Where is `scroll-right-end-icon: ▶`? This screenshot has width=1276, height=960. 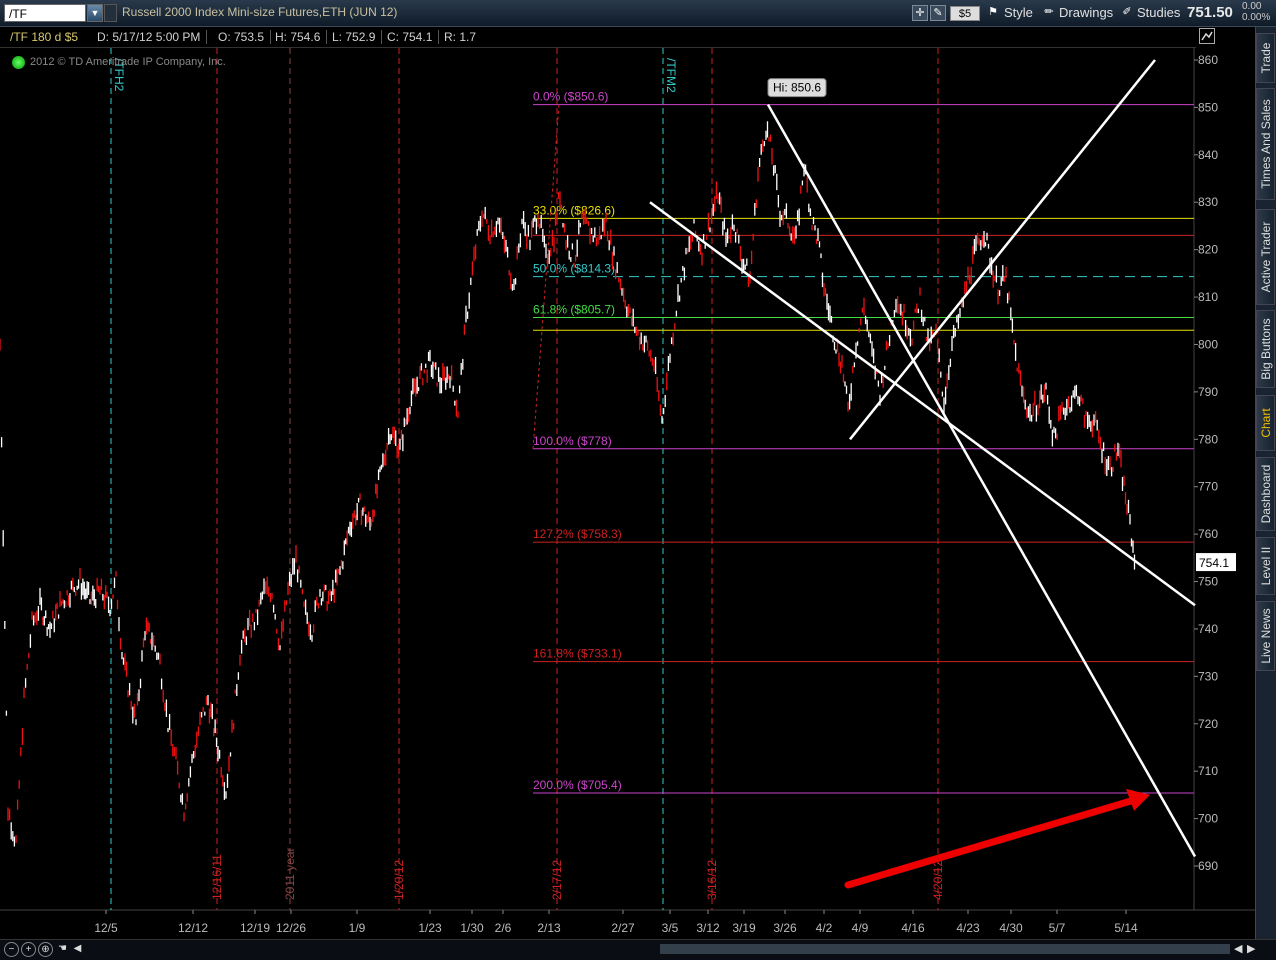 scroll-right-end-icon: ▶ is located at coordinates (1251, 948).